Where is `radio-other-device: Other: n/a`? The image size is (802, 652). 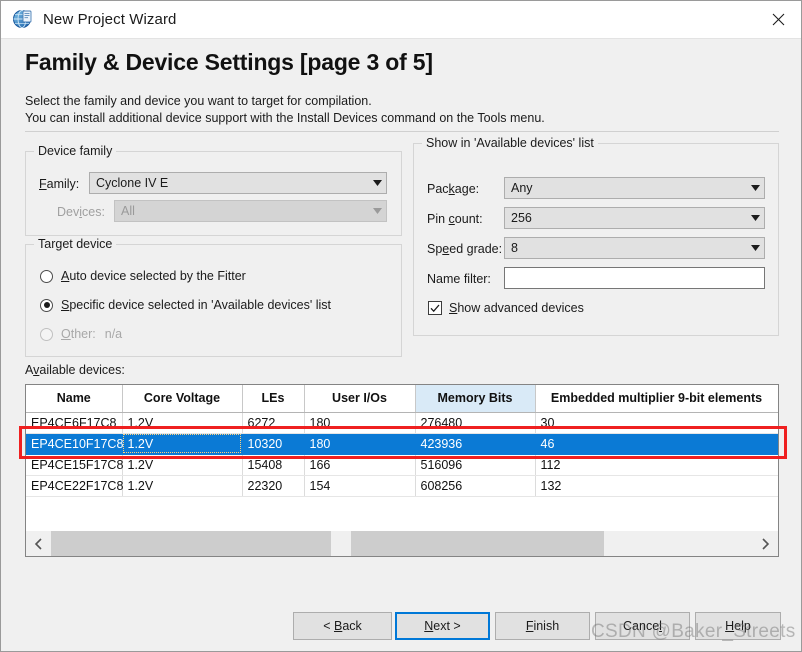
radio-other-device: Other: n/a is located at coordinates (81, 334).